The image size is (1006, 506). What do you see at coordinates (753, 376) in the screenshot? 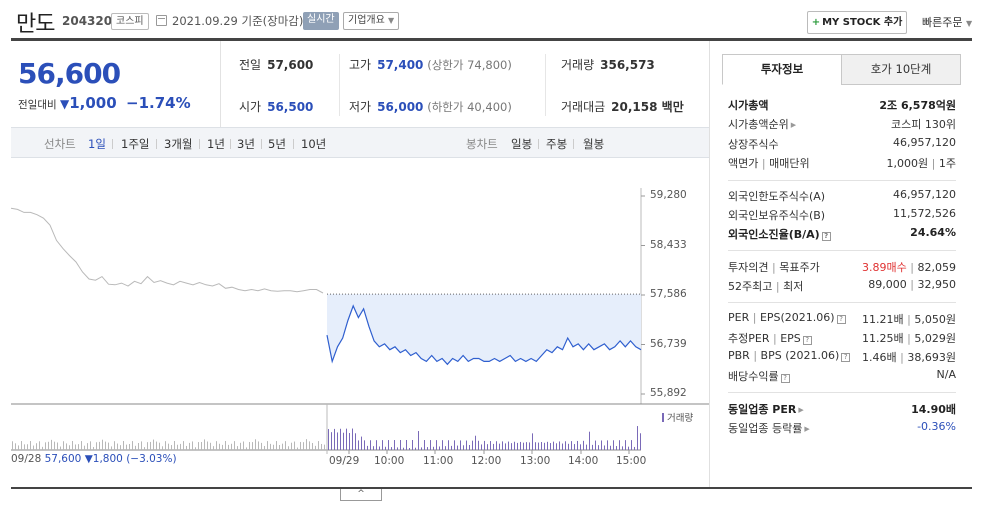
I see `dividend-label: 배당수익률` at bounding box center [753, 376].